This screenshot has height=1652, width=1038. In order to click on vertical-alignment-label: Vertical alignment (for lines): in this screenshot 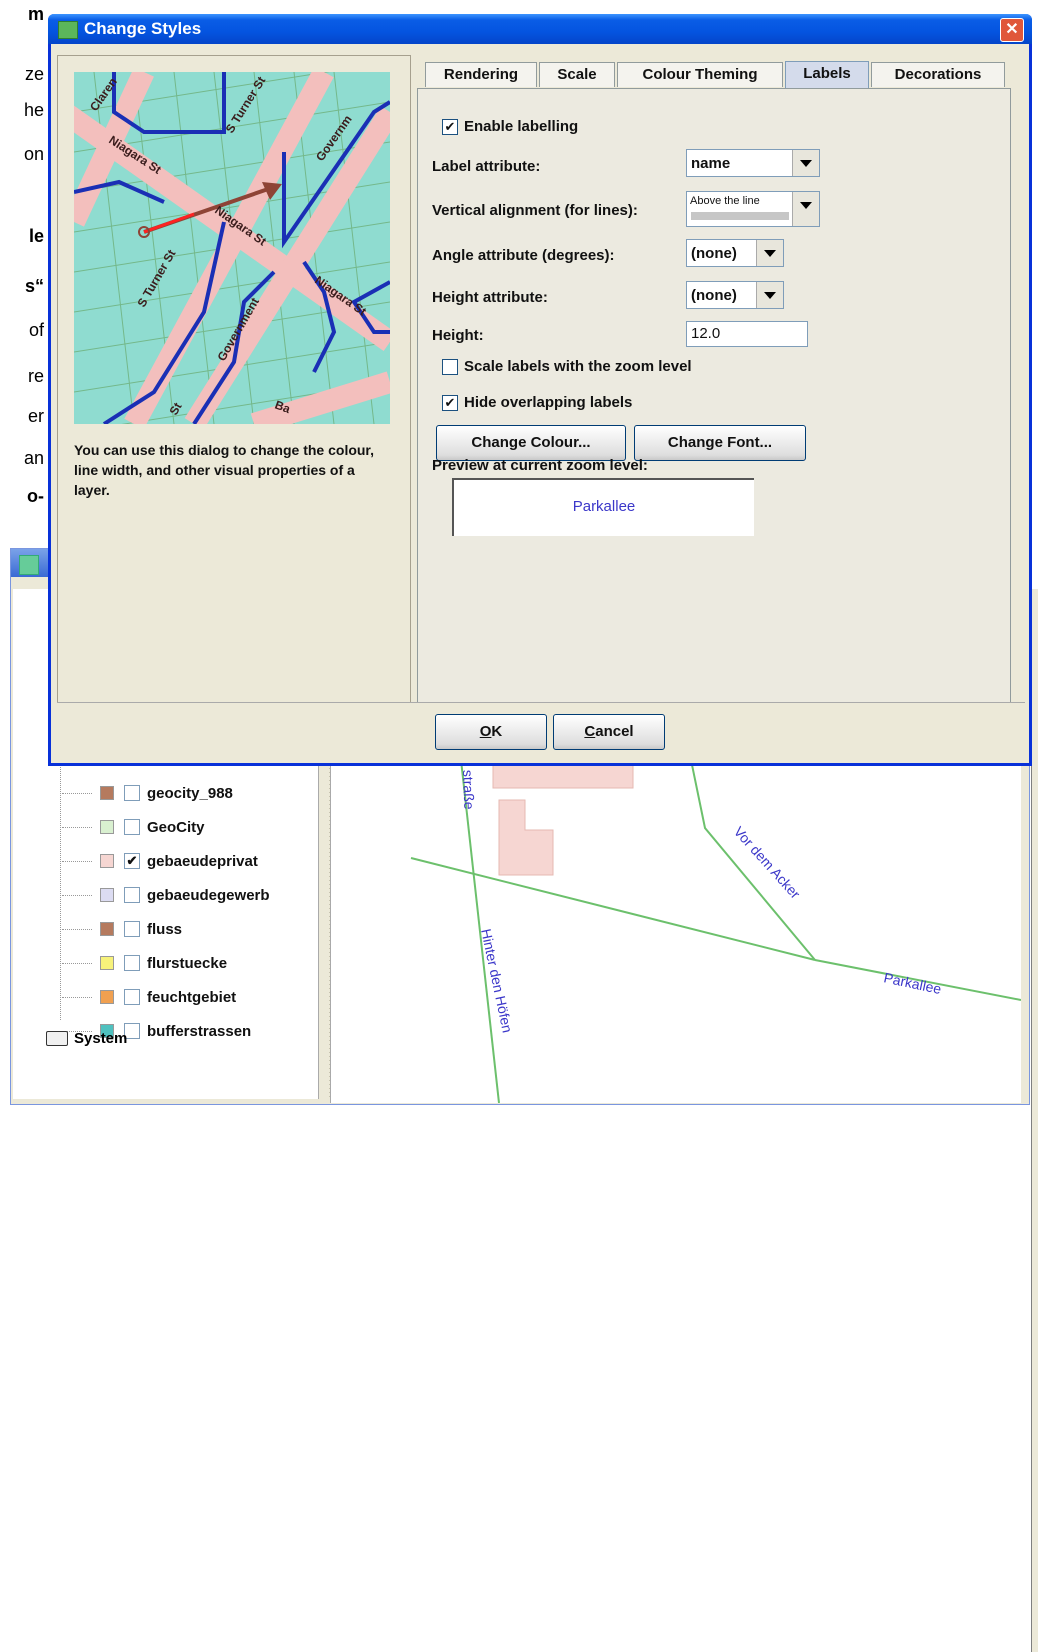, I will do `click(535, 210)`.